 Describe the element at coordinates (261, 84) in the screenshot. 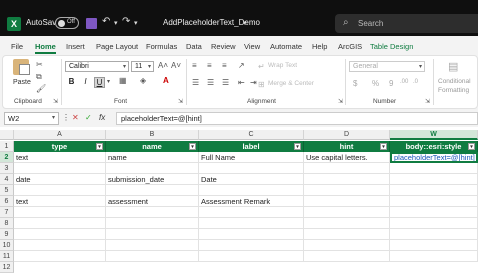

I see `merge-icon: ⊞` at that location.